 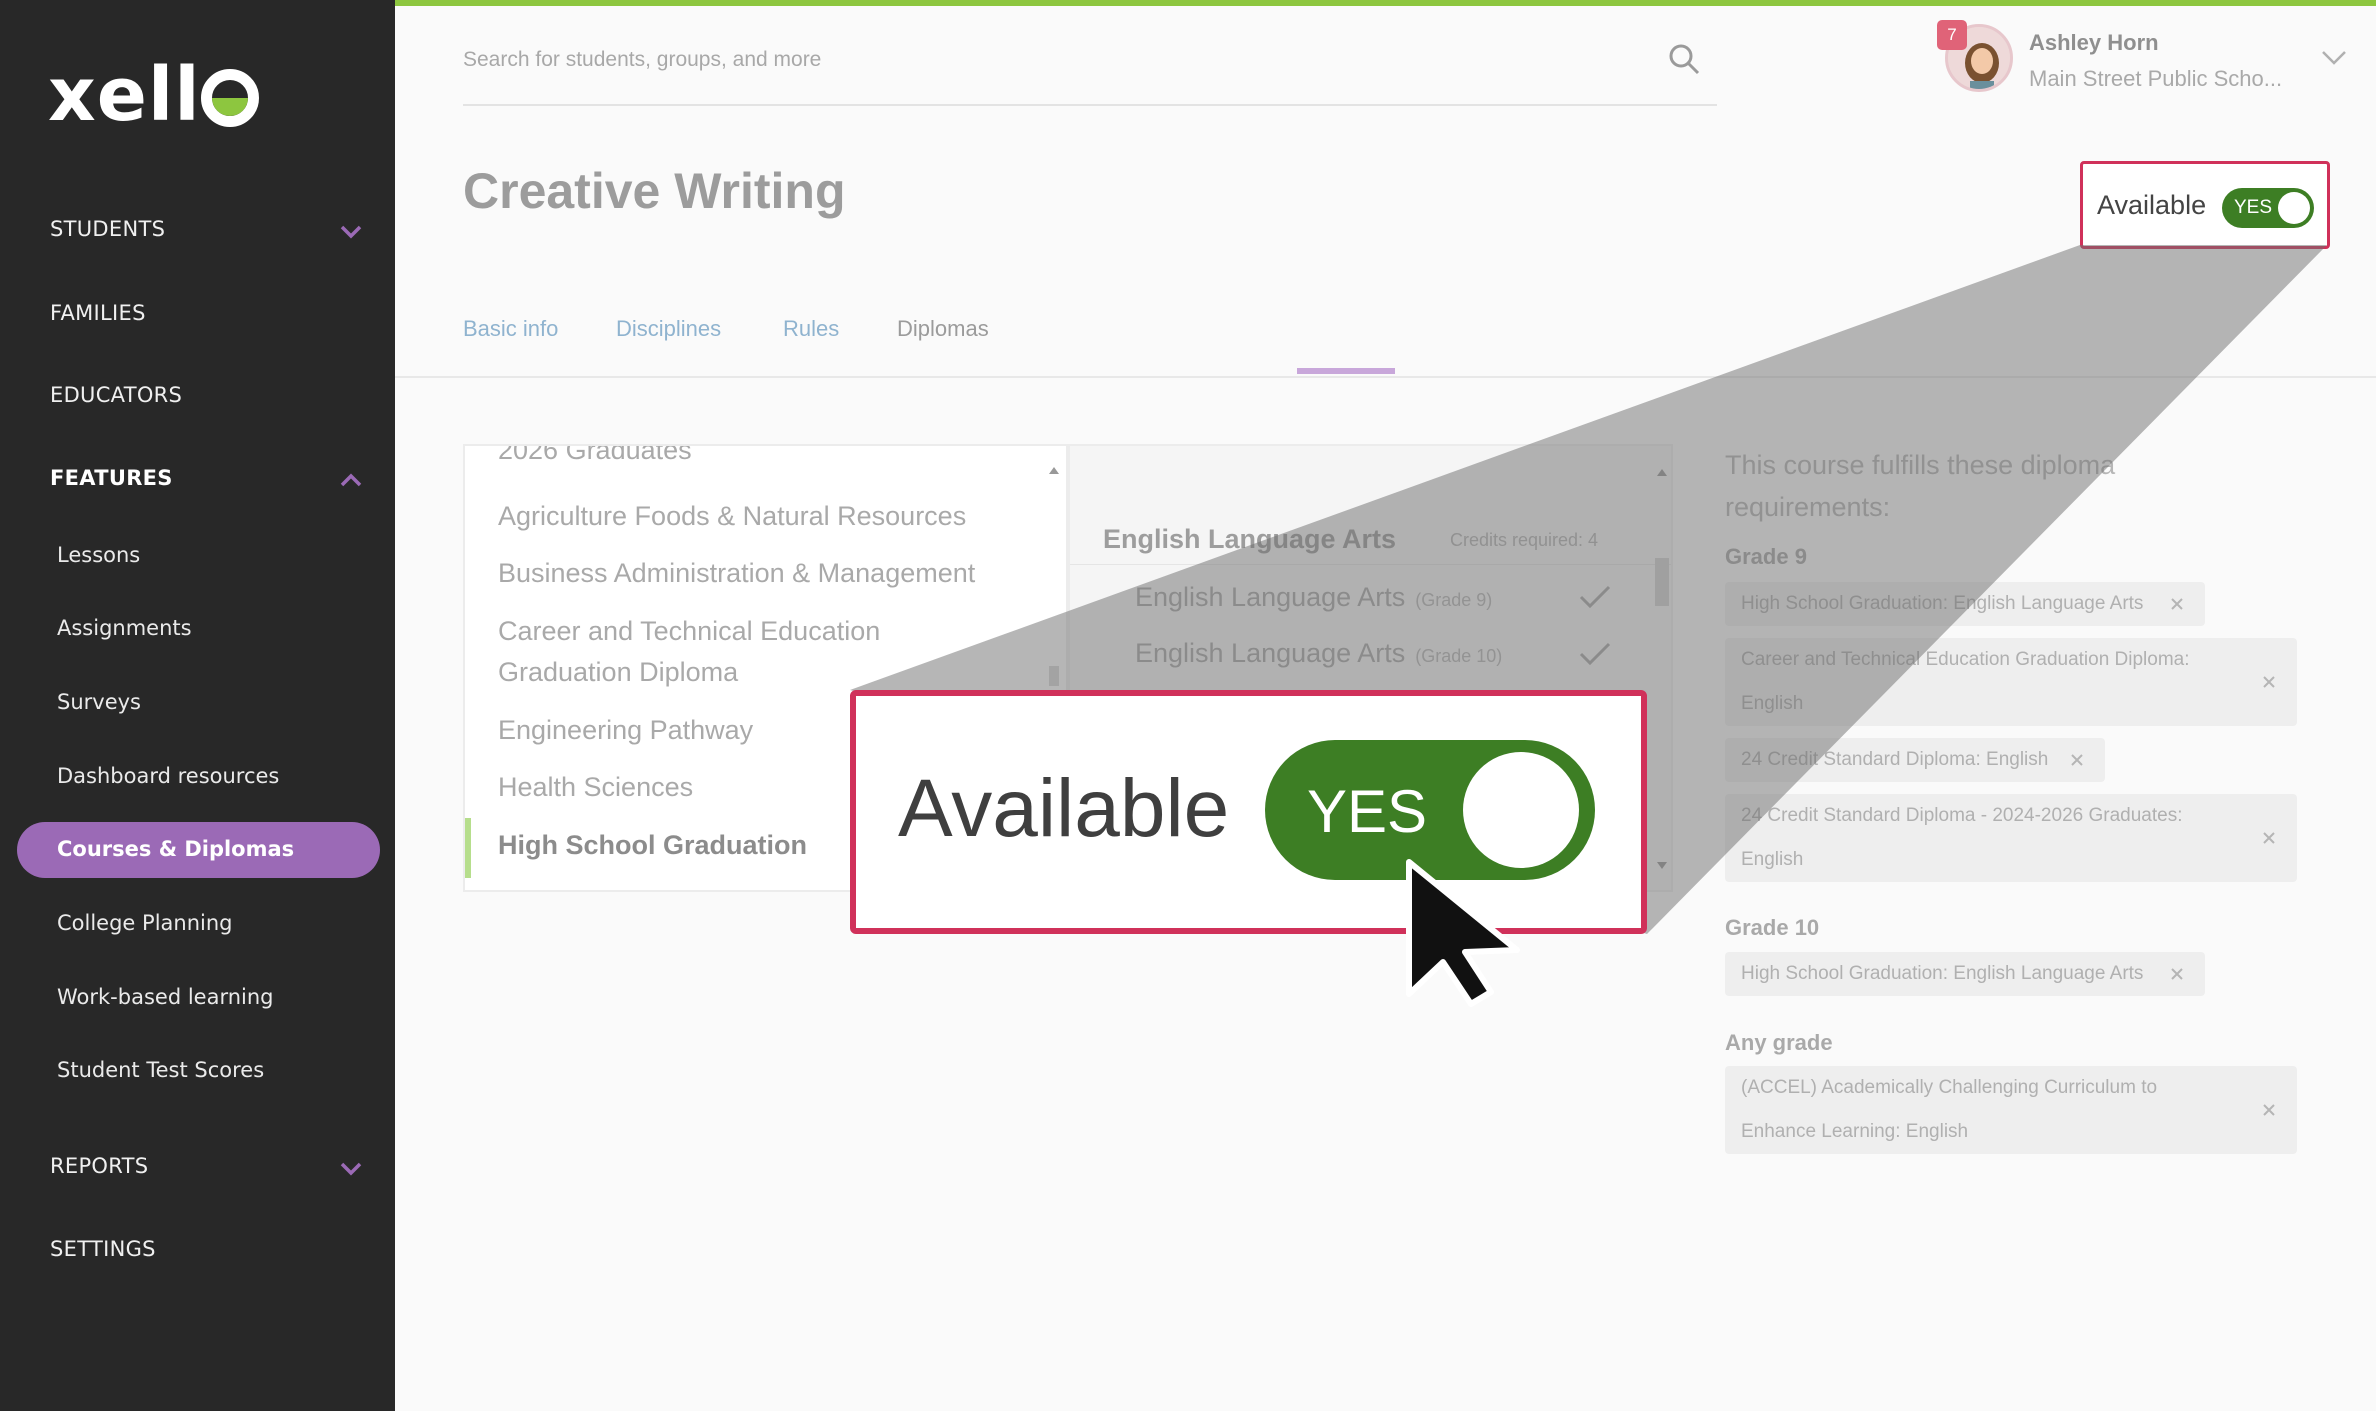 I want to click on logo-o-icon, so click(x=230, y=98).